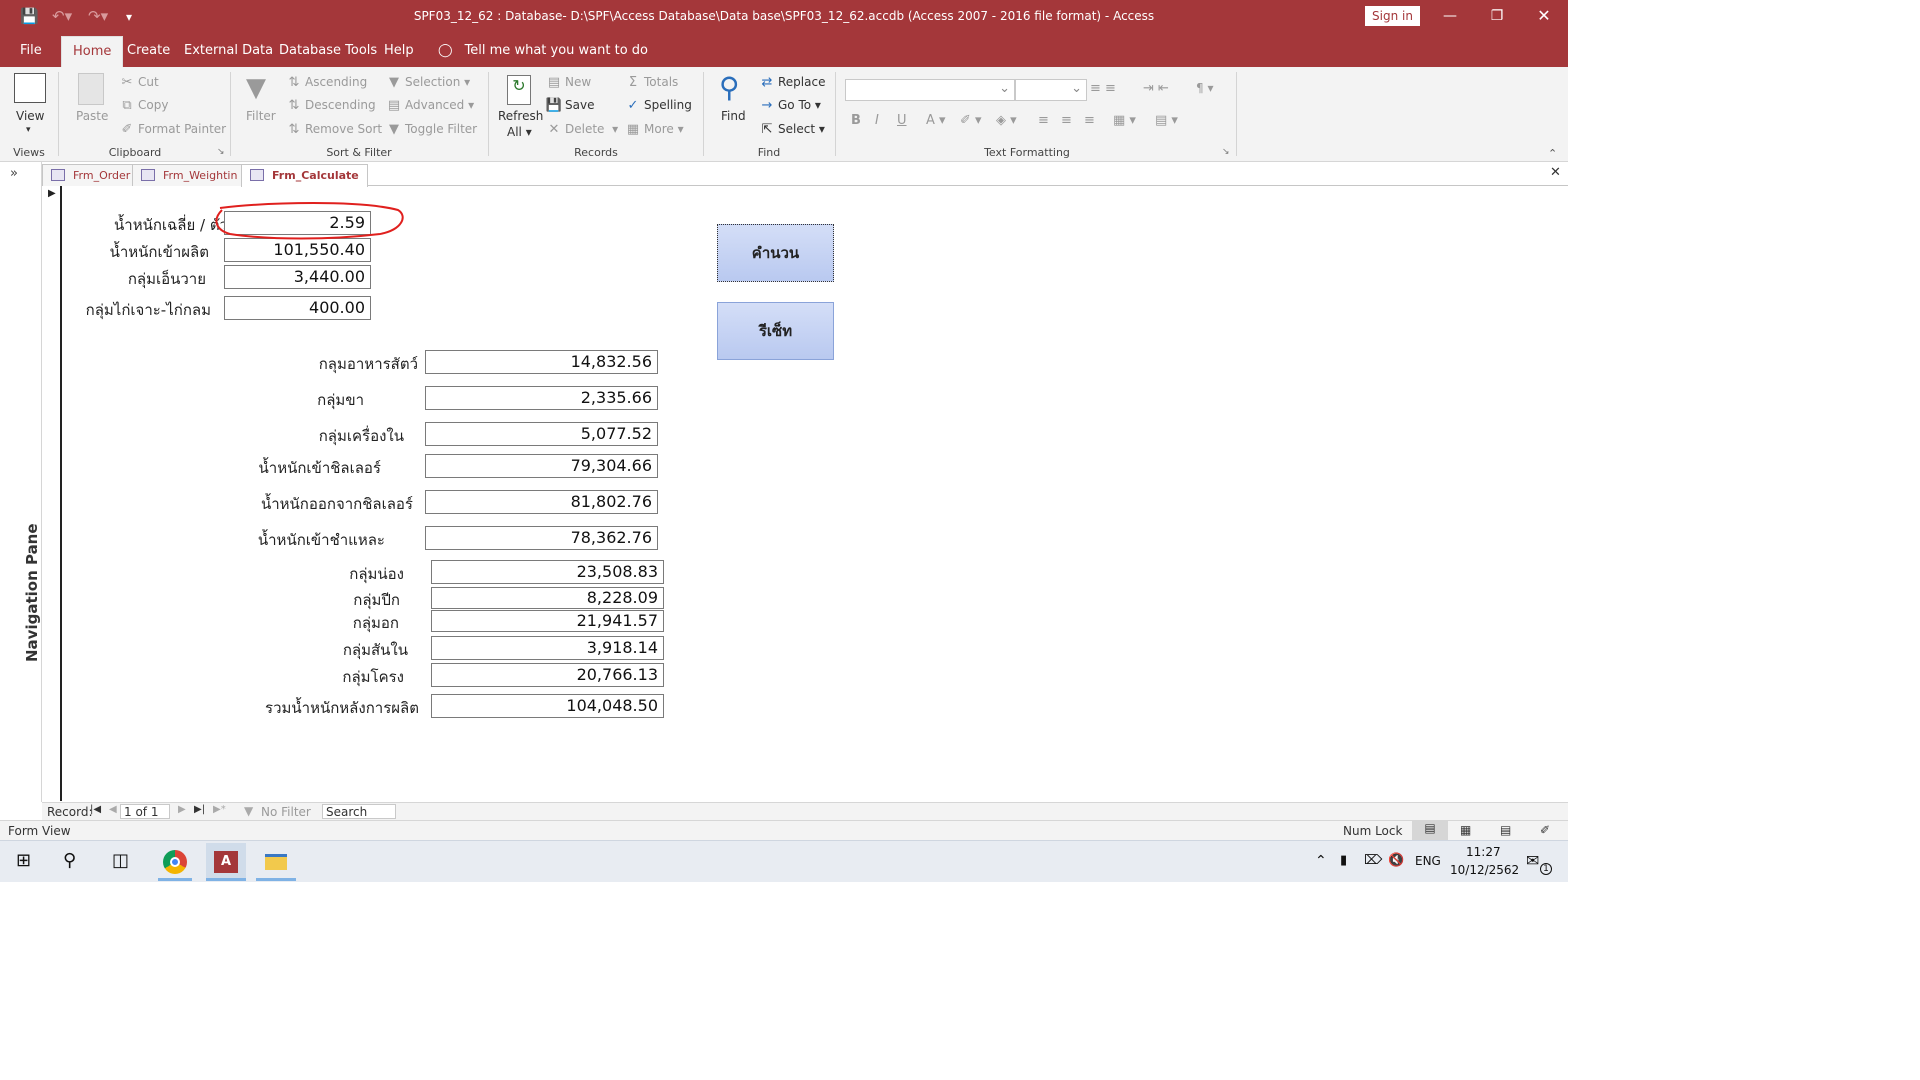 The image size is (1920, 1080). What do you see at coordinates (1505, 830) in the screenshot?
I see `layout-view-icon: ▤` at bounding box center [1505, 830].